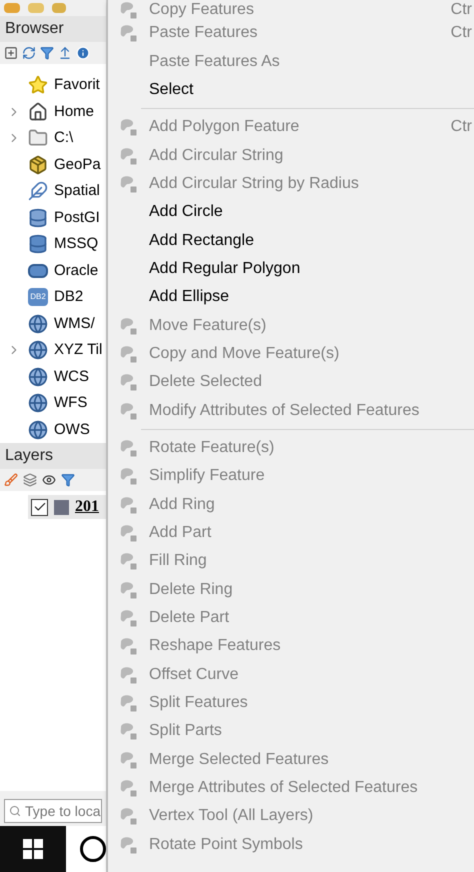  Describe the element at coordinates (53, 85) in the screenshot. I see `browser-tree-item: Favorit` at that location.